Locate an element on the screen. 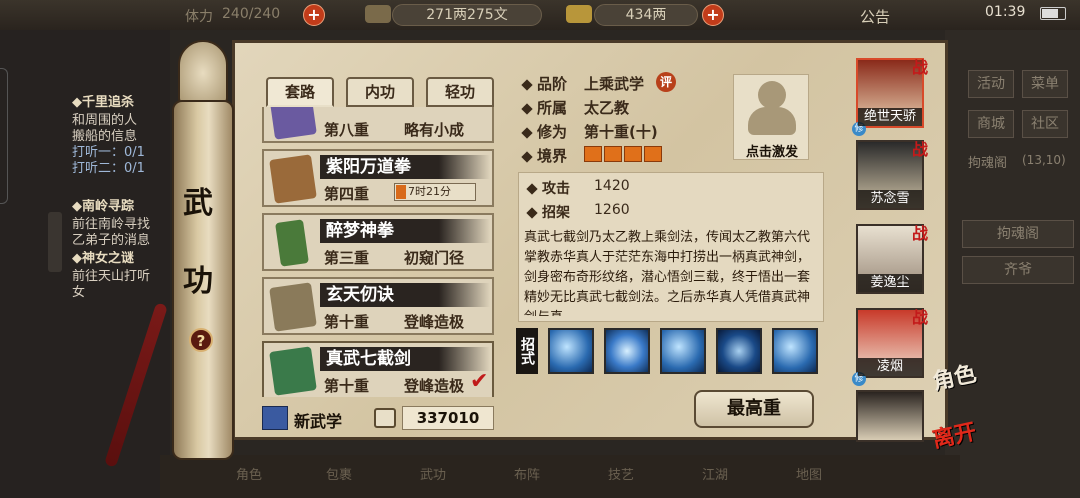 Image resolution: width=1080 pixels, height=498 pixels. attack-label: 攻击 is located at coordinates (556, 189).